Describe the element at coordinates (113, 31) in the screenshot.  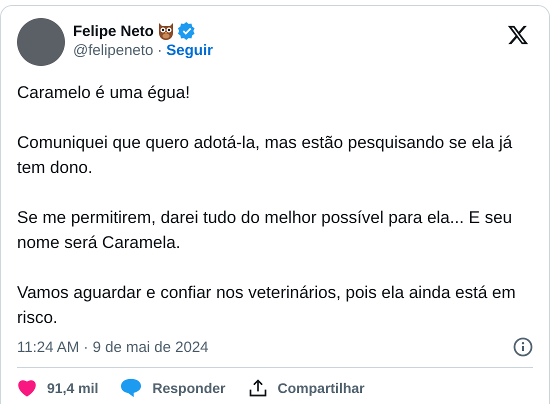
I see `author-name: Felipe Neto` at that location.